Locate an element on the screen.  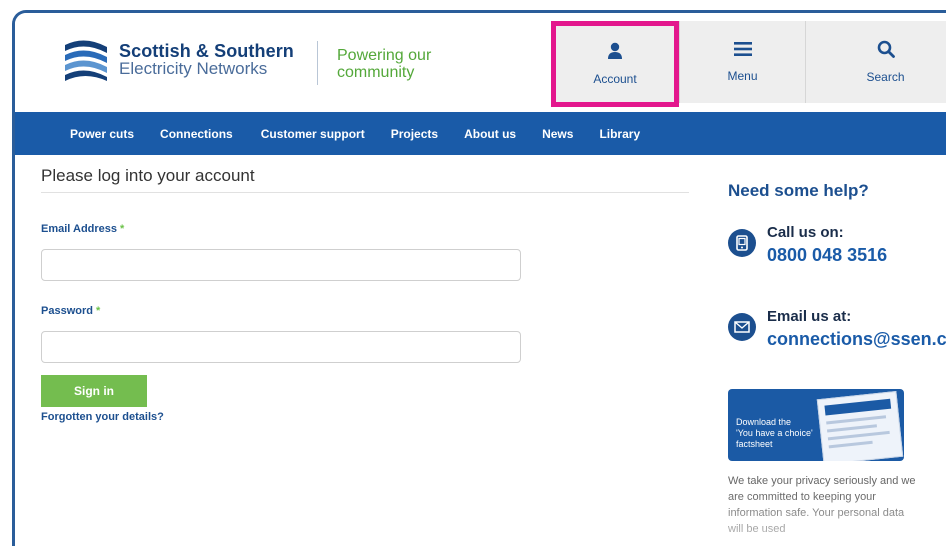
email-label: Email Address * is located at coordinates (82, 229).